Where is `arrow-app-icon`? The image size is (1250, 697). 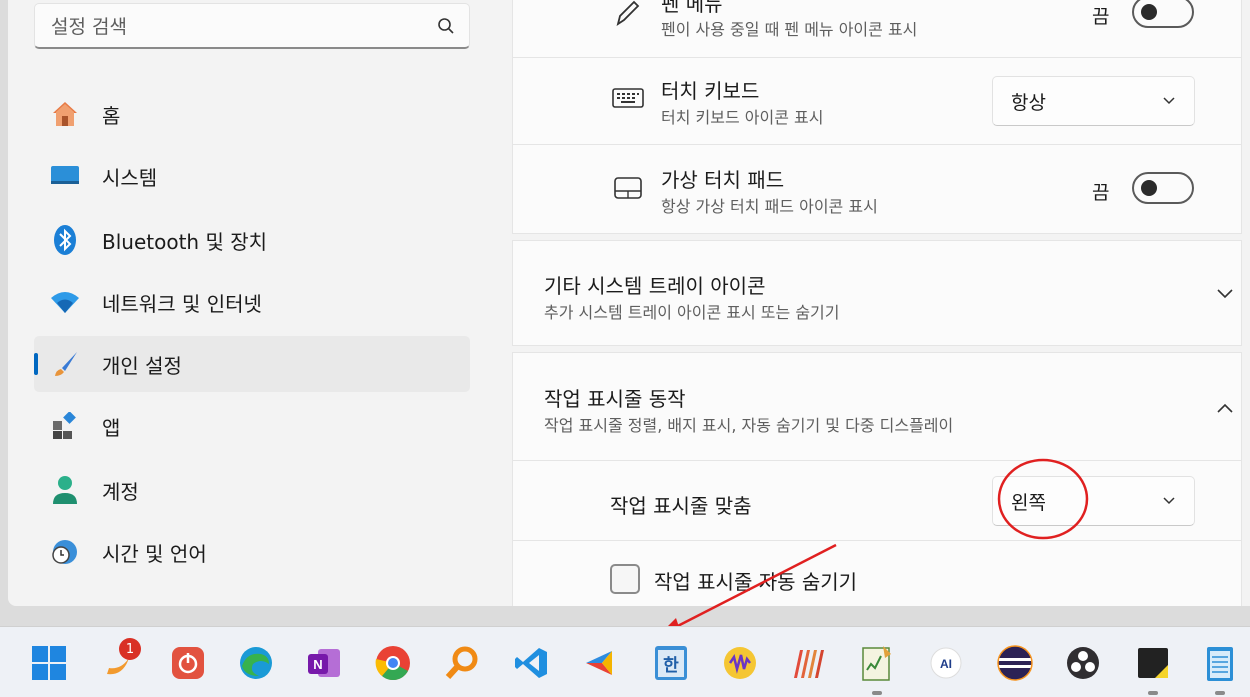 arrow-app-icon is located at coordinates (600, 663).